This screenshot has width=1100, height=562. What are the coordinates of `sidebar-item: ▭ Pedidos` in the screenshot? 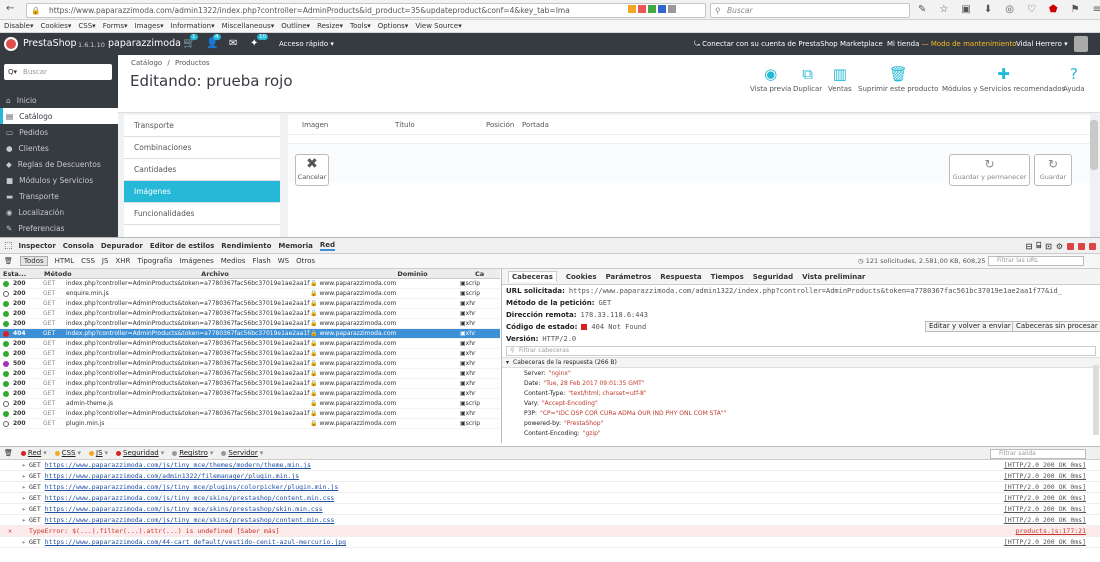 It's located at (59, 132).